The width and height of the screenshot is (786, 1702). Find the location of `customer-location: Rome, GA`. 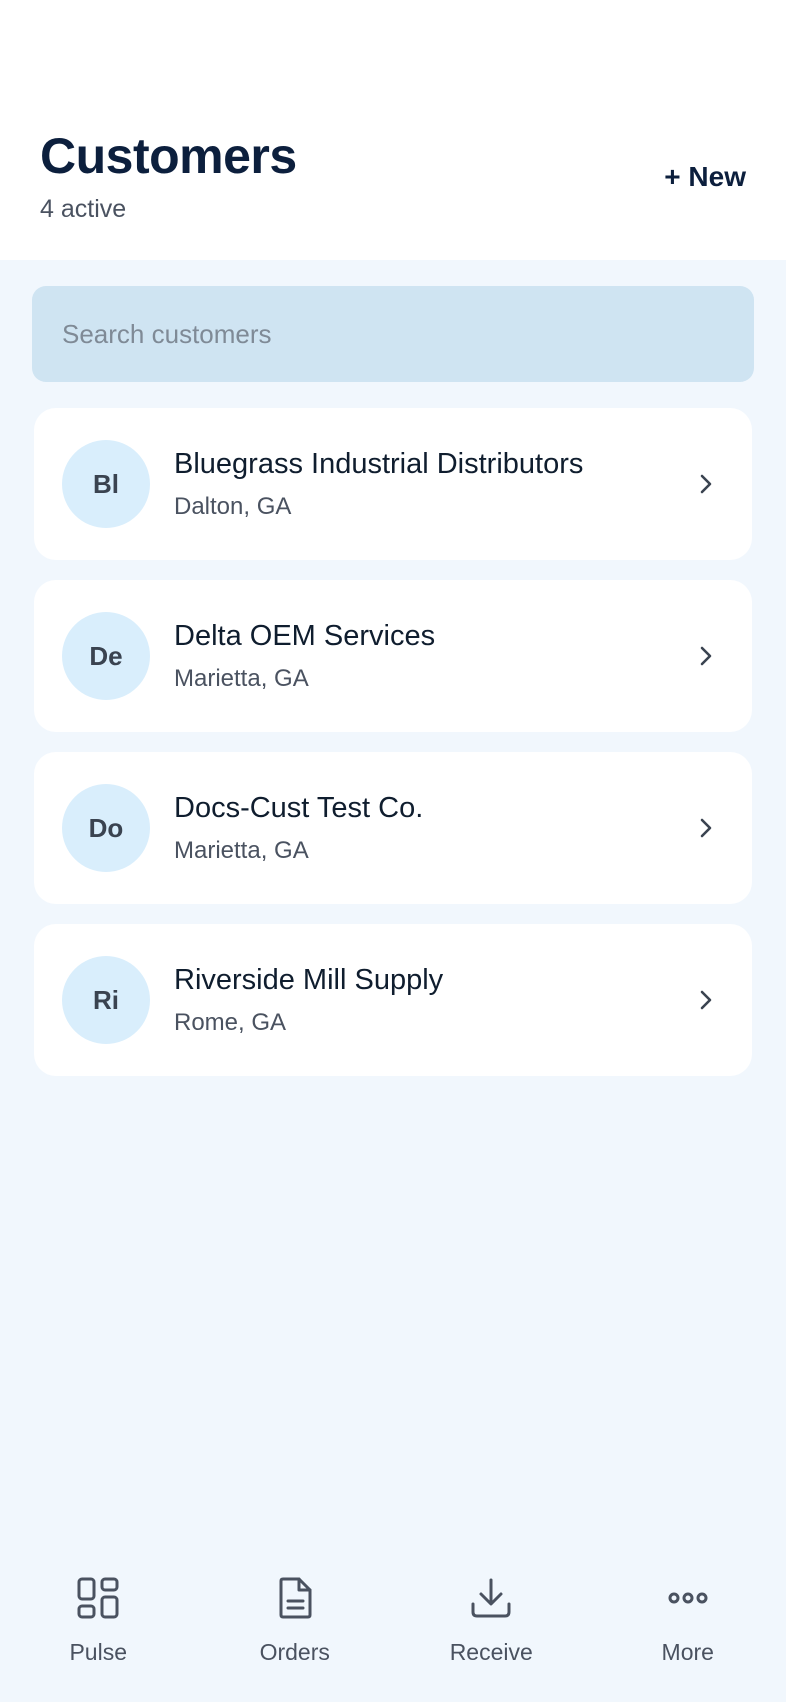

customer-location: Rome, GA is located at coordinates (230, 1022).